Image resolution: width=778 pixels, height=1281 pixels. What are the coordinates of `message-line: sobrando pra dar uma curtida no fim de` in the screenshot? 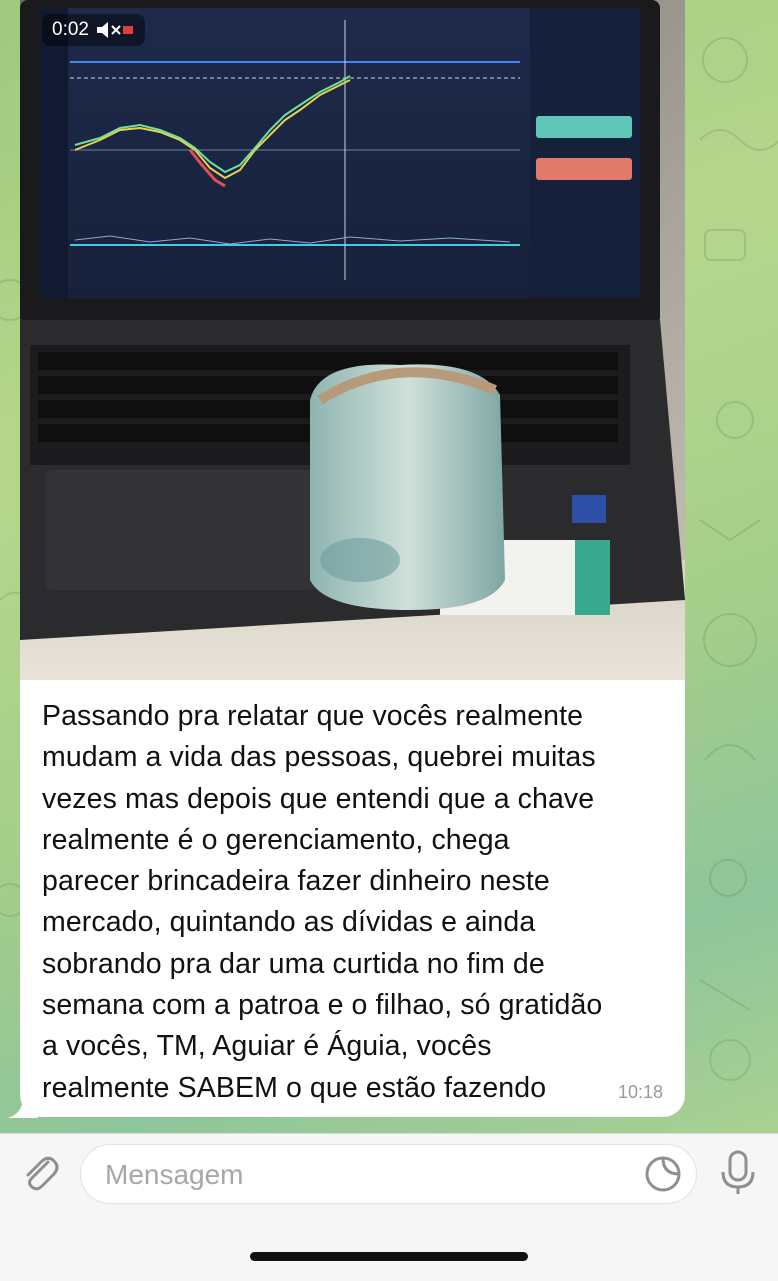 It's located at (293, 963).